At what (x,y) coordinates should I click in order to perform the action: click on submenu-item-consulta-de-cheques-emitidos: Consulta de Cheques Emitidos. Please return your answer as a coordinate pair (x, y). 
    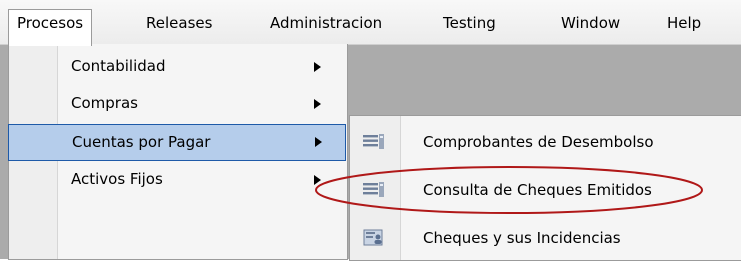
    Looking at the image, I should click on (545, 190).